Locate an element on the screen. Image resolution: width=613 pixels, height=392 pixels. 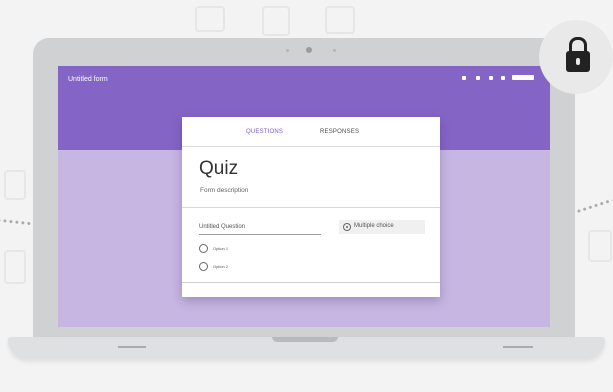
form-description: Form description is located at coordinates (224, 190).